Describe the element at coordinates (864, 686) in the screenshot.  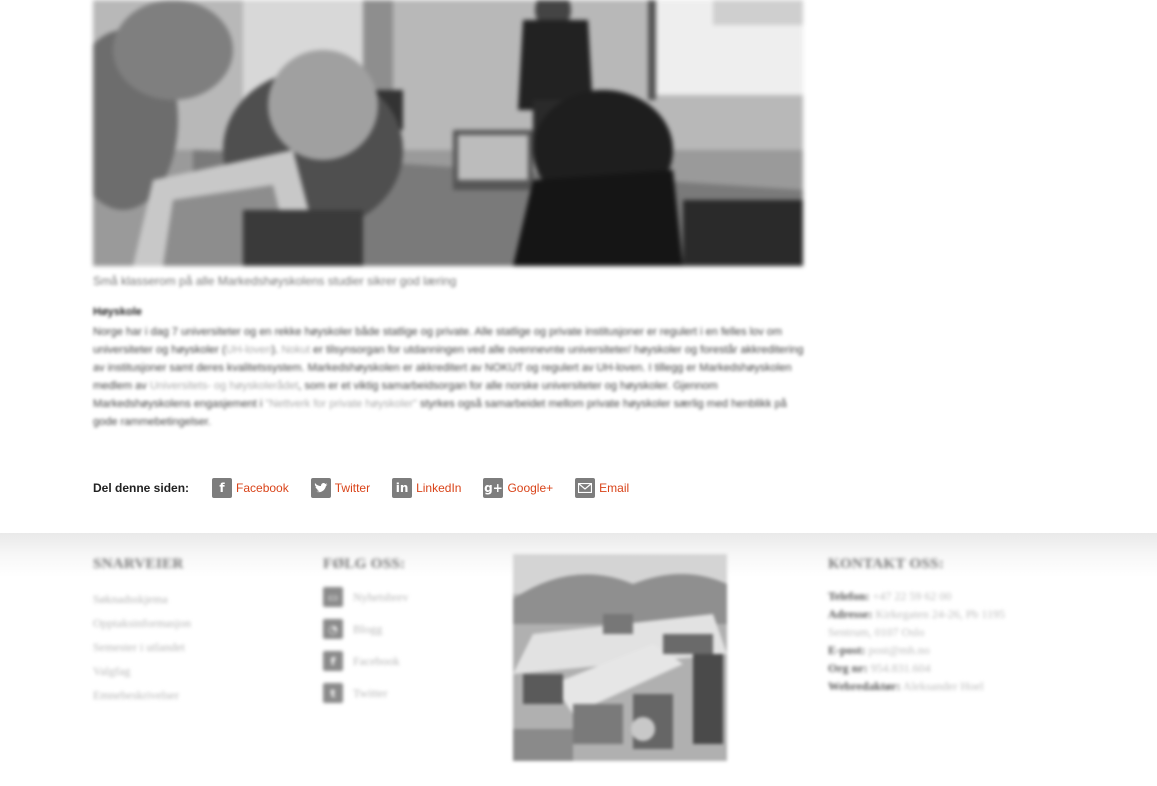
I see `webeditor-label: Webredaktør:` at that location.